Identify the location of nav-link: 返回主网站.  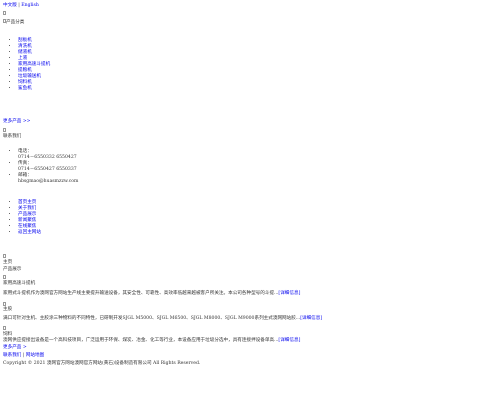
(29, 232).